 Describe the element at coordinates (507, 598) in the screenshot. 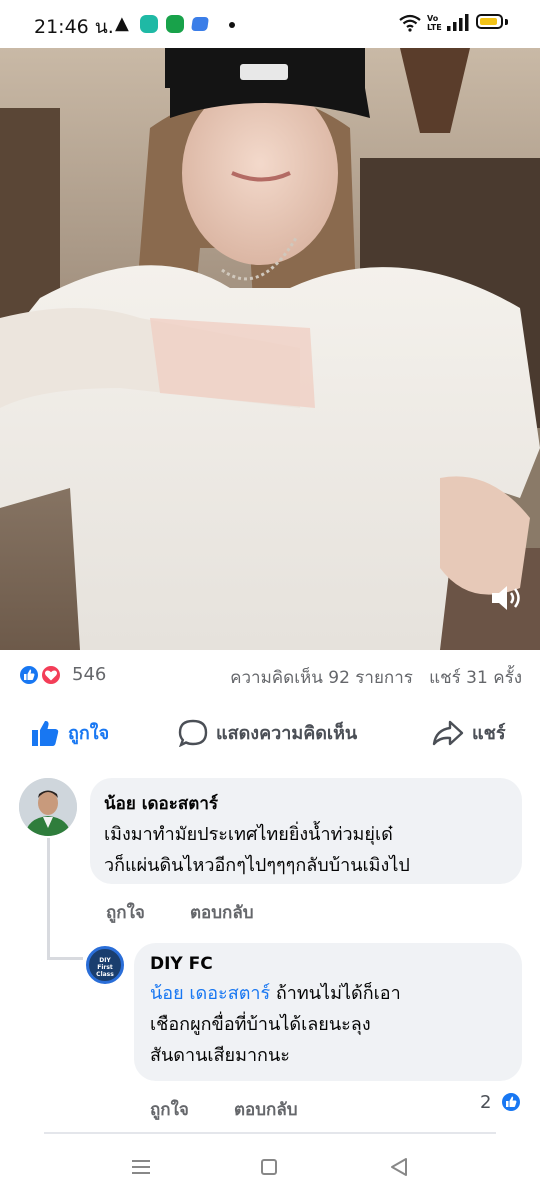

I see `sound-on-icon` at that location.